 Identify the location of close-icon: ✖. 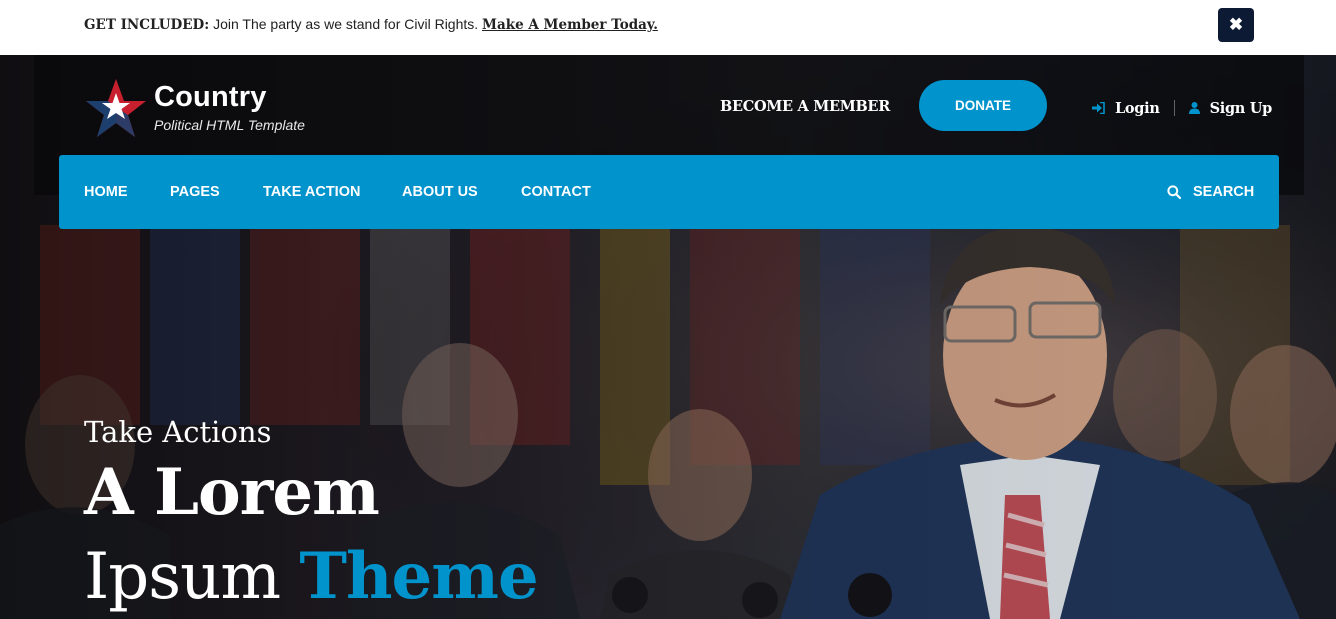
(1236, 24).